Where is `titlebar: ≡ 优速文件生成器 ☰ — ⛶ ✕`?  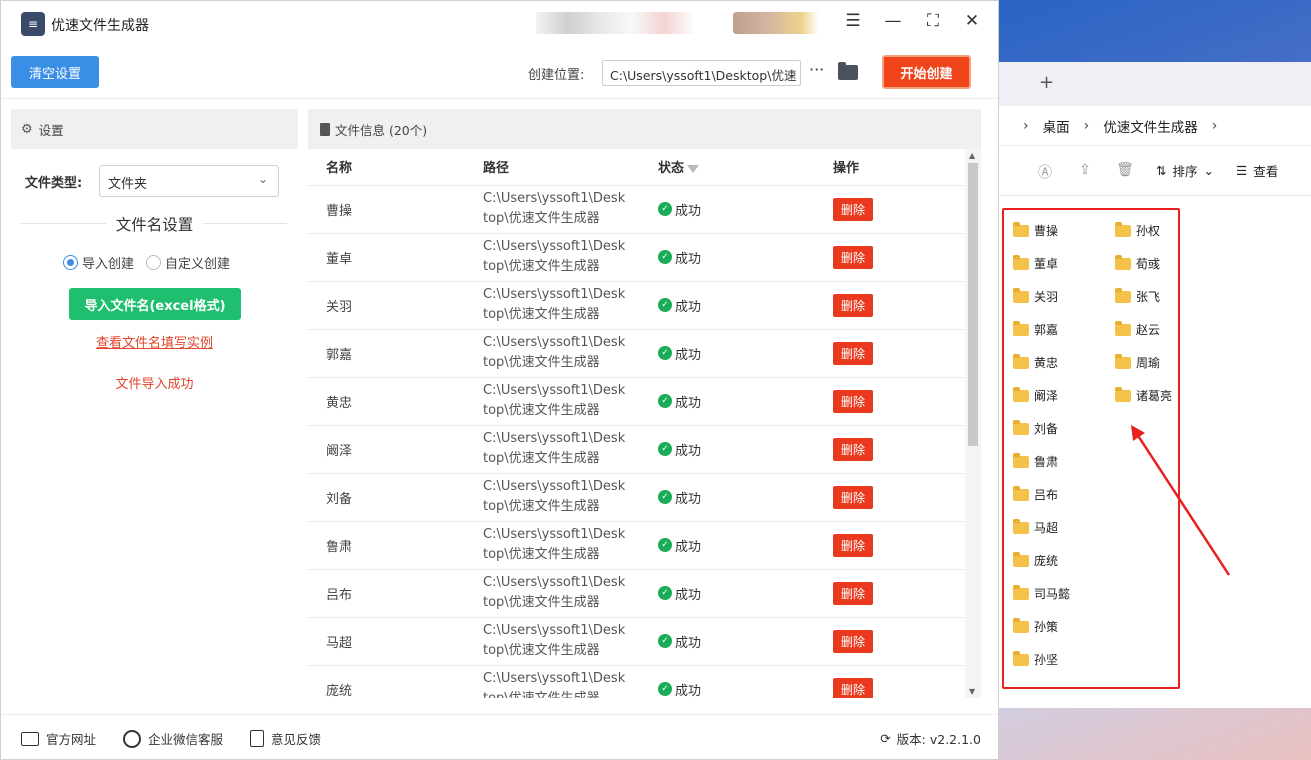
titlebar: ≡ 优速文件生成器 ☰ — ⛶ ✕ is located at coordinates (499, 23).